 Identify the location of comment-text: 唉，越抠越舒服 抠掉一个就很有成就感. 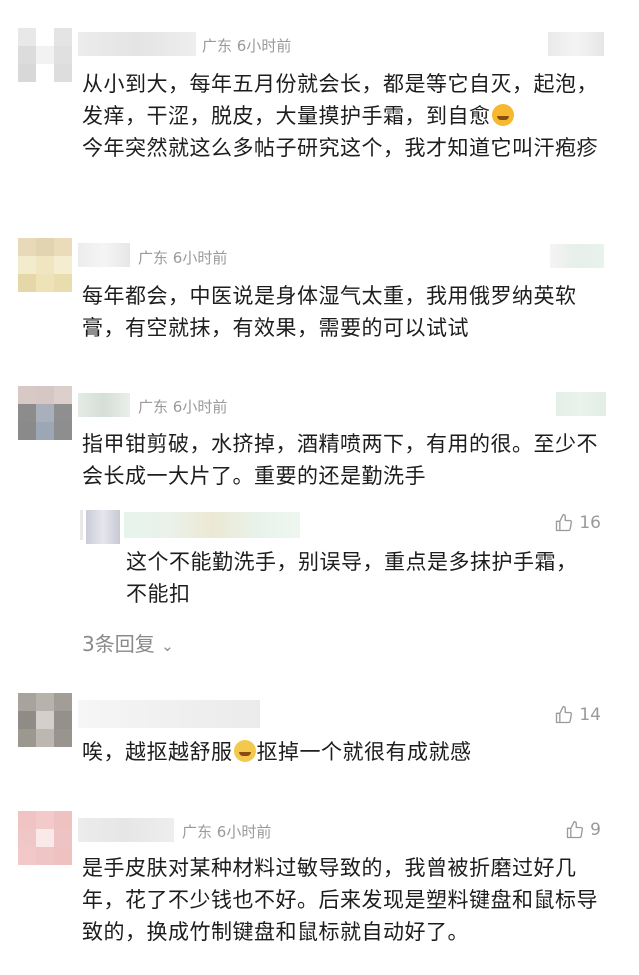
(277, 752).